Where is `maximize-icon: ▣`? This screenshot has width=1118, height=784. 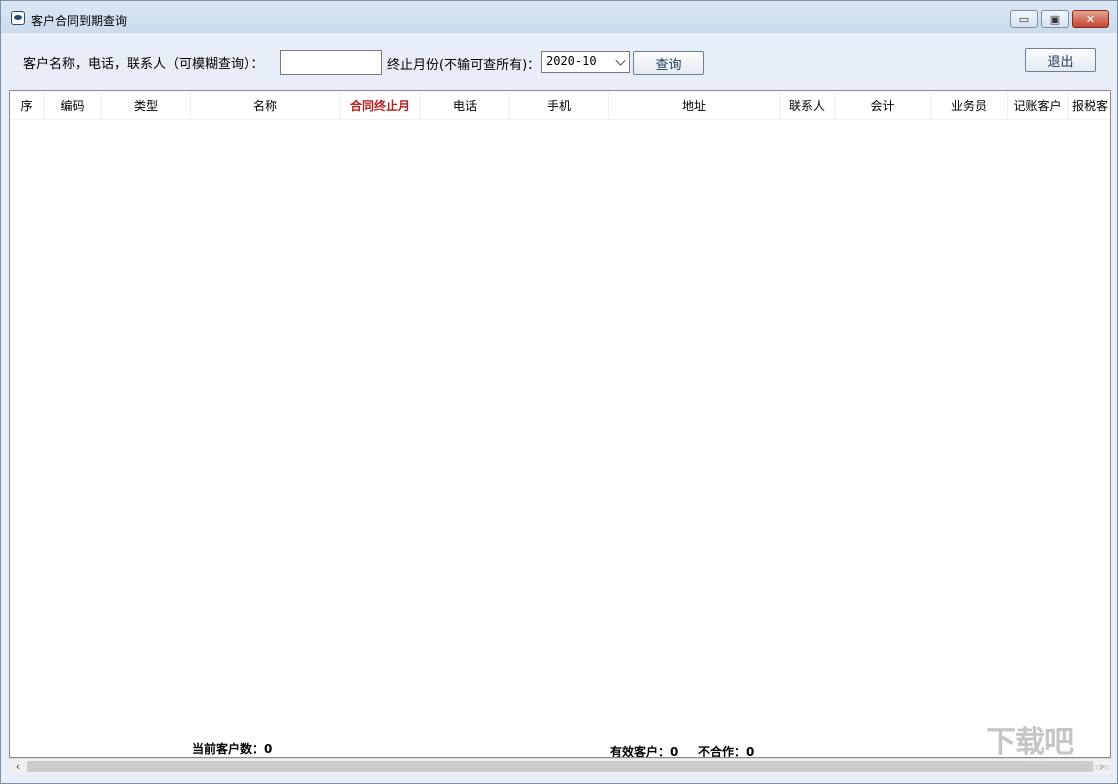
maximize-icon: ▣ is located at coordinates (1055, 19).